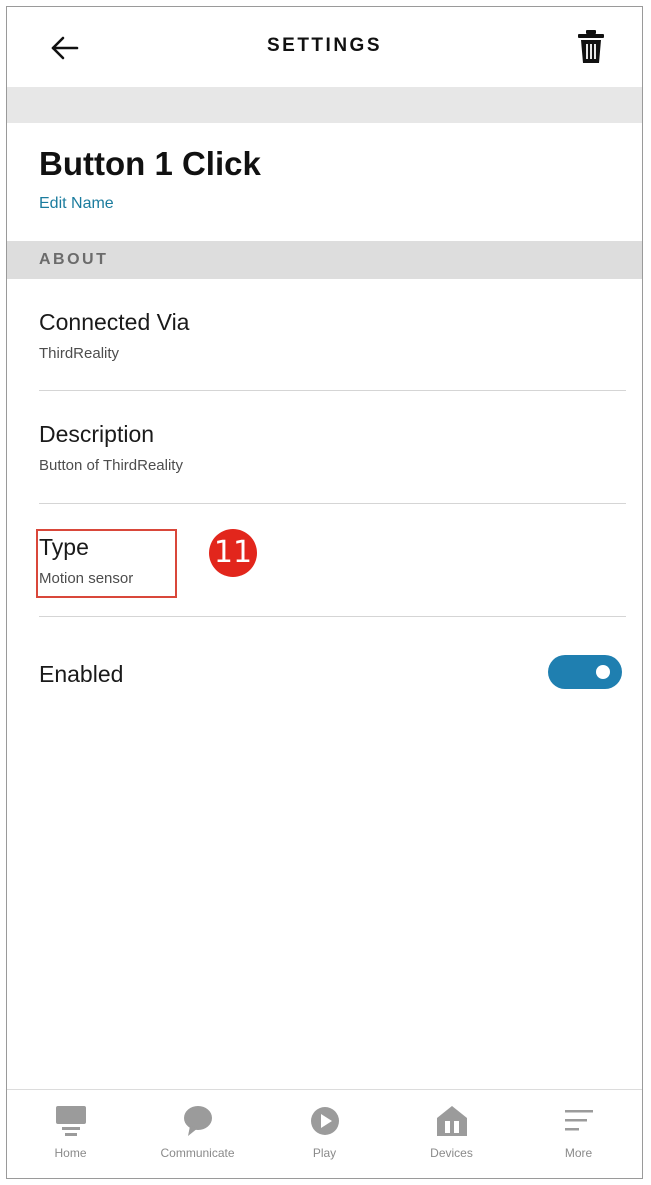 This screenshot has width=651, height=1185. I want to click on connected-via-row: Connected Via ThirdReality, so click(324, 335).